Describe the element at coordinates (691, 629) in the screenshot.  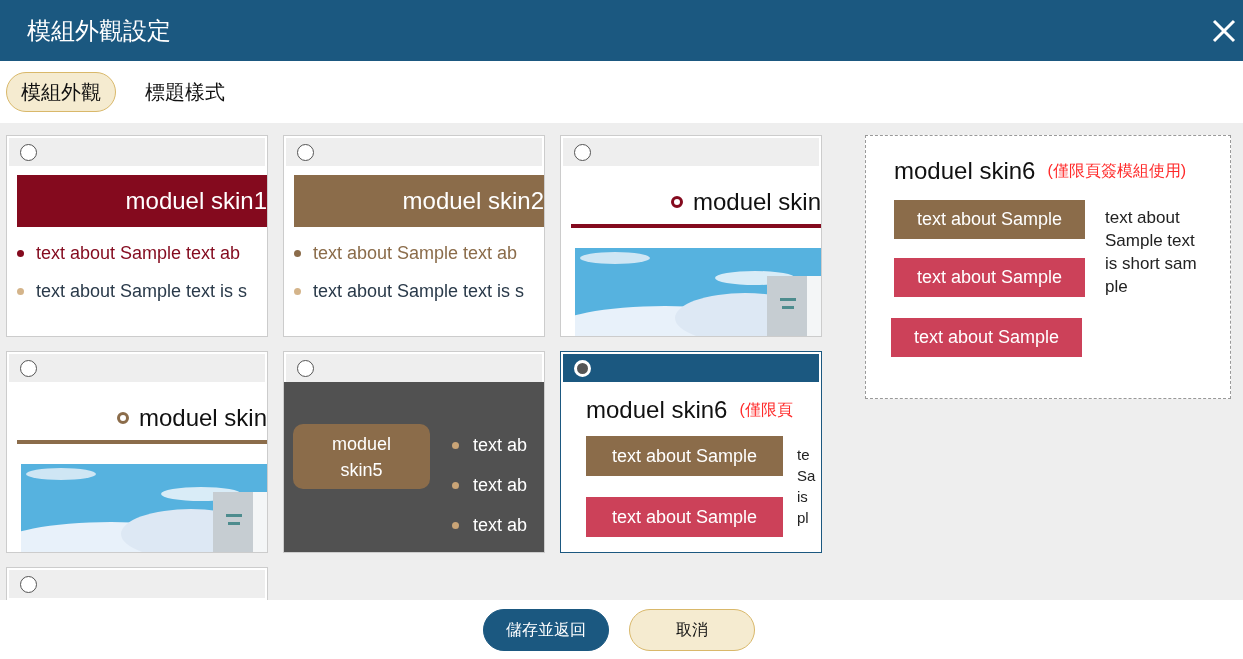
I see `cancel-button: 取消` at that location.